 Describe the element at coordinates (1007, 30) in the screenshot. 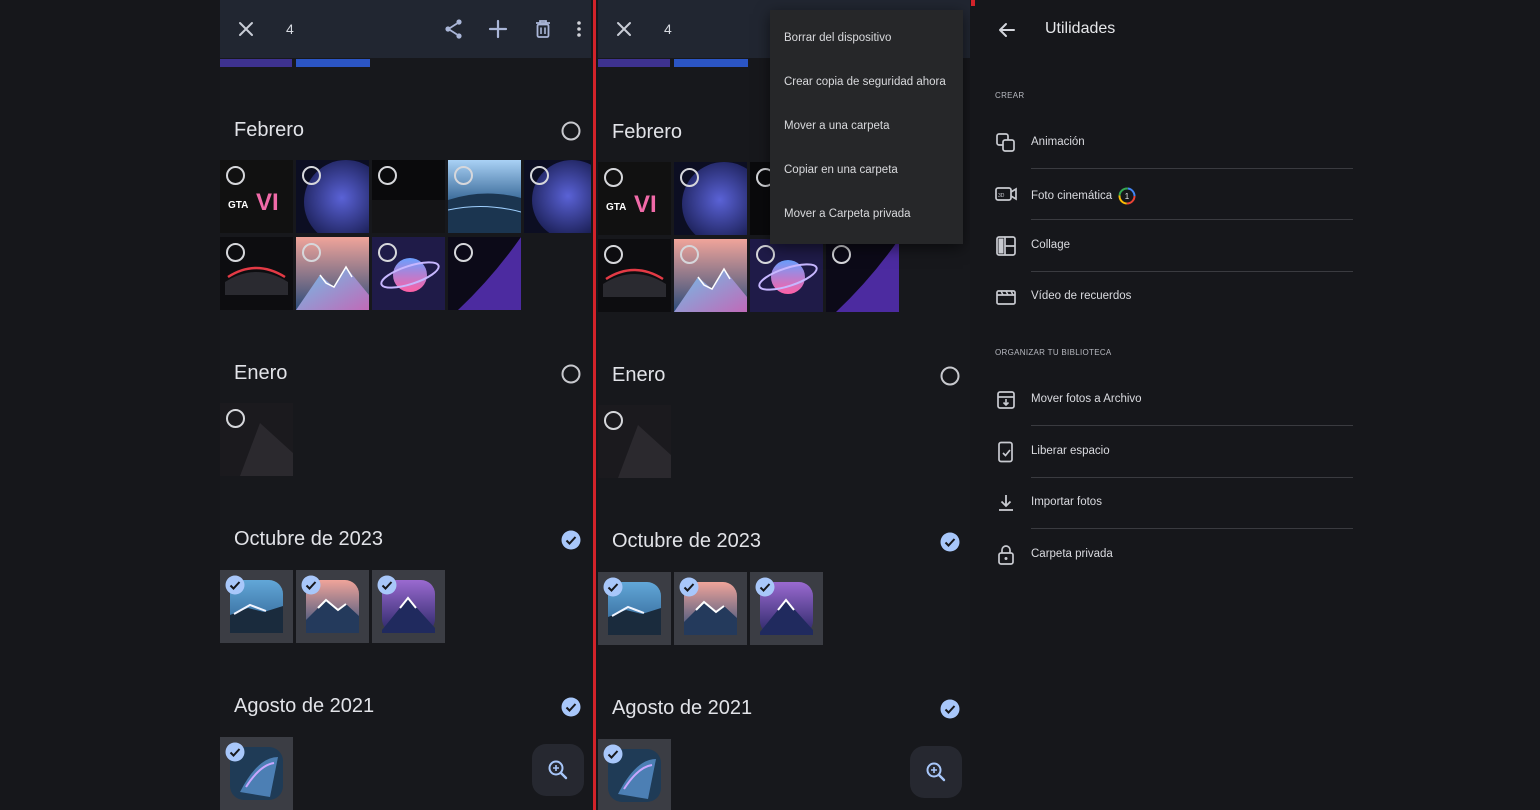

I see `back-arrow-icon` at that location.